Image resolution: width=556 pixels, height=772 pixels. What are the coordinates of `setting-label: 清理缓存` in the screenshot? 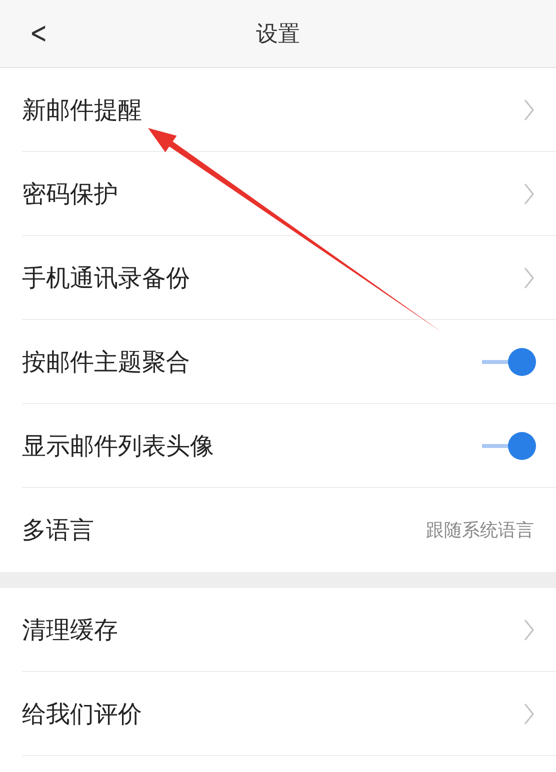 It's located at (70, 630).